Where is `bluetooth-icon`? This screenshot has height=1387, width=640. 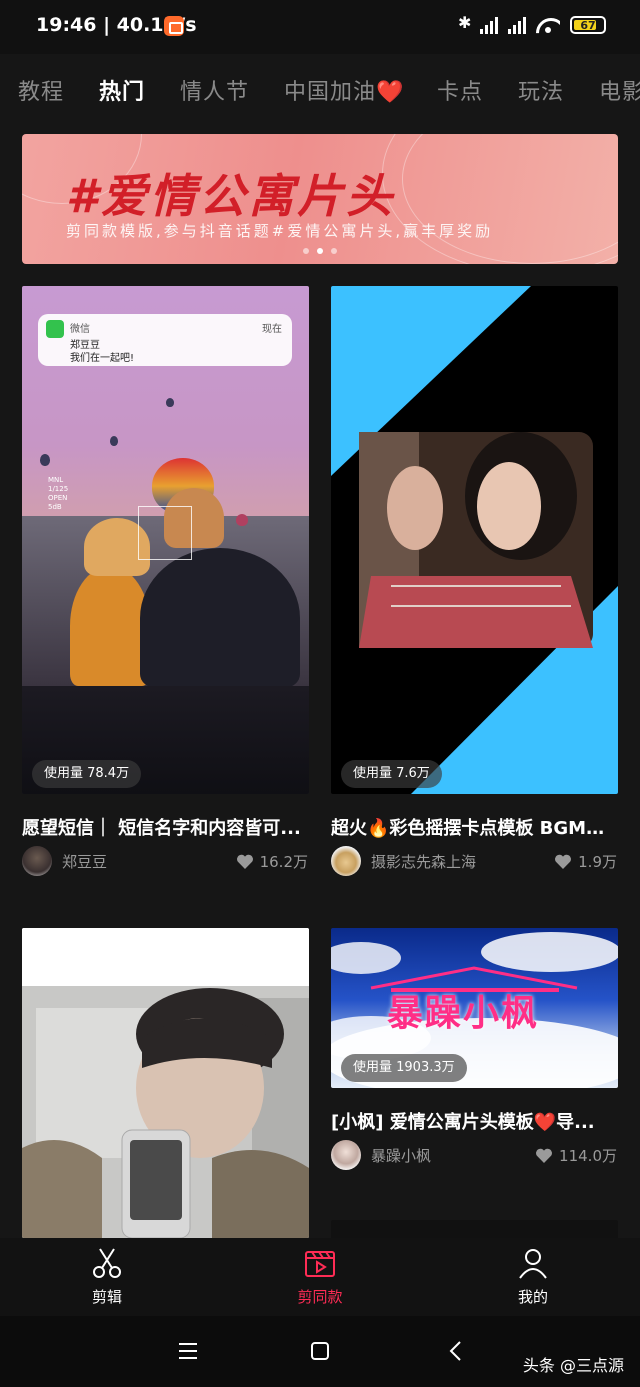 bluetooth-icon is located at coordinates (464, 24).